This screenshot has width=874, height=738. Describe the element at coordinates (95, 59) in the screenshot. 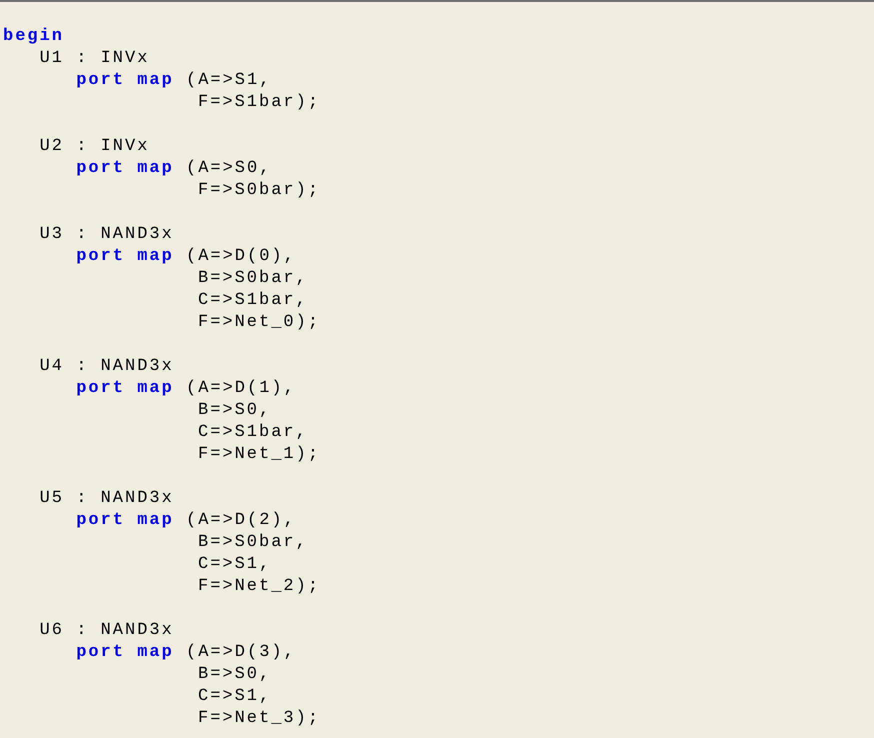

I see `code-text: U1 : INVx` at that location.